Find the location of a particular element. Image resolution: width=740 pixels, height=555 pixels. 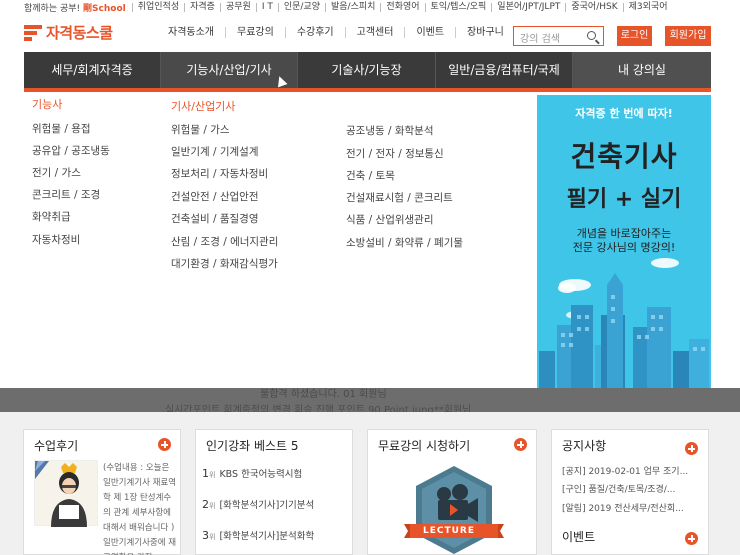

tab-tax-accounting: 세무/회계자격증 is located at coordinates (92, 70).